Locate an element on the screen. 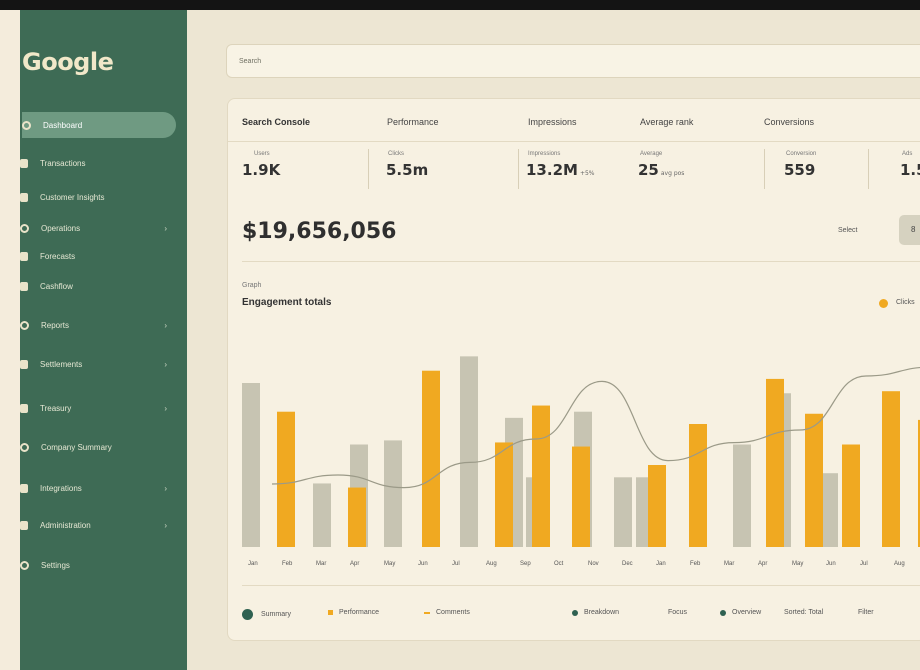  sidebar-item-cashflow: Cashflow is located at coordinates (103, 286).